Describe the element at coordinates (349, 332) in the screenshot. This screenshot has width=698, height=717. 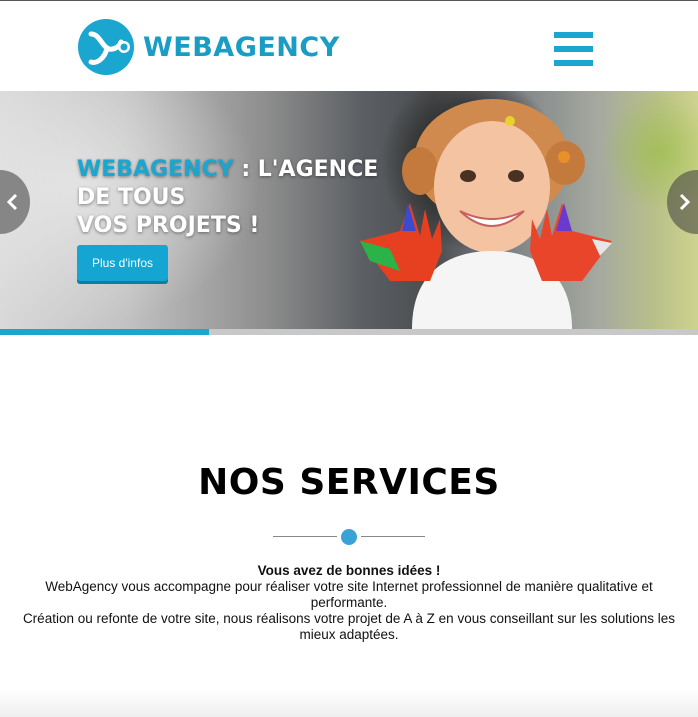
I see `slider-progress-bar` at that location.